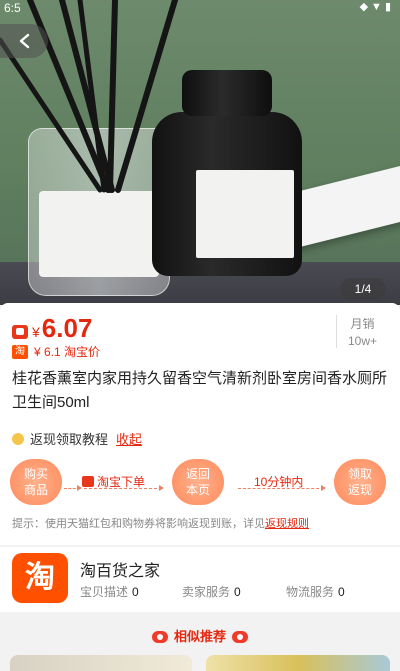  Describe the element at coordinates (88, 481) in the screenshot. I see `tmall-mini-icon` at that location.